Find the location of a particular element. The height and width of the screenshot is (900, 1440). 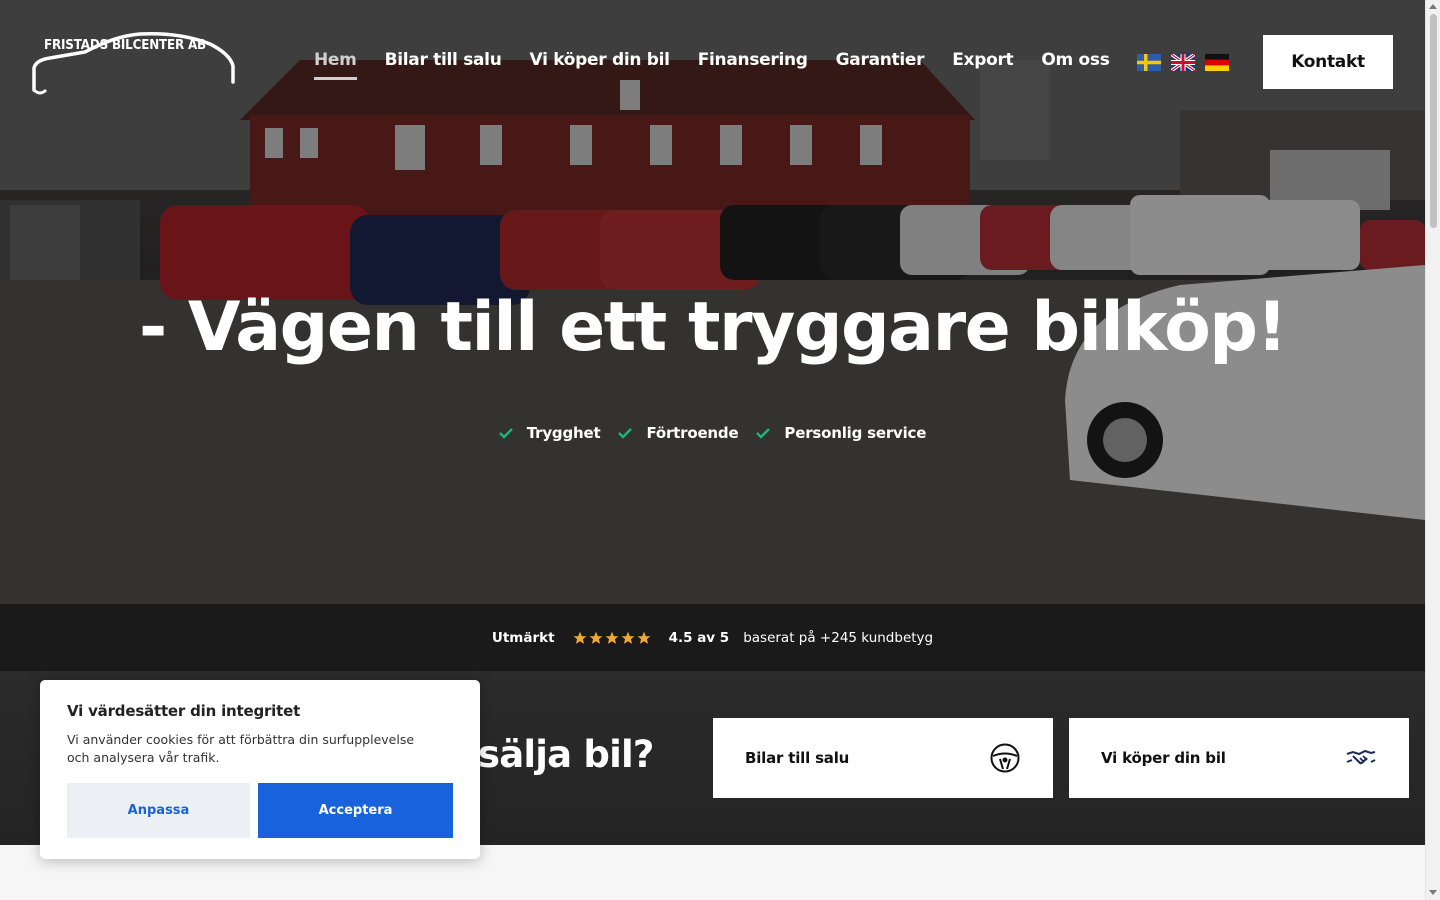

nav-item-export: Export is located at coordinates (982, 65).